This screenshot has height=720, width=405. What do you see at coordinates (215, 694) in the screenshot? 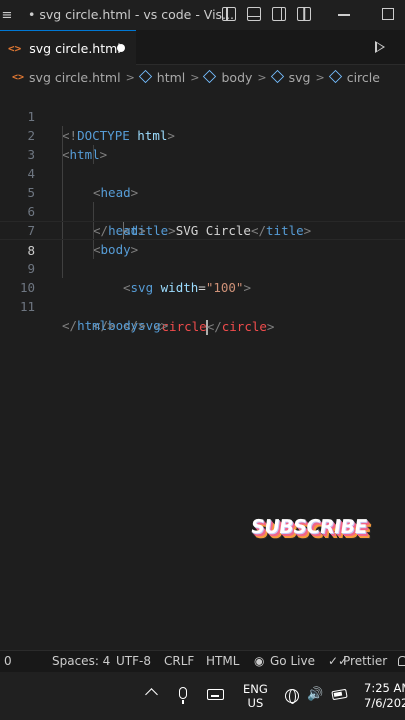
I see `keyboard-icon` at bounding box center [215, 694].